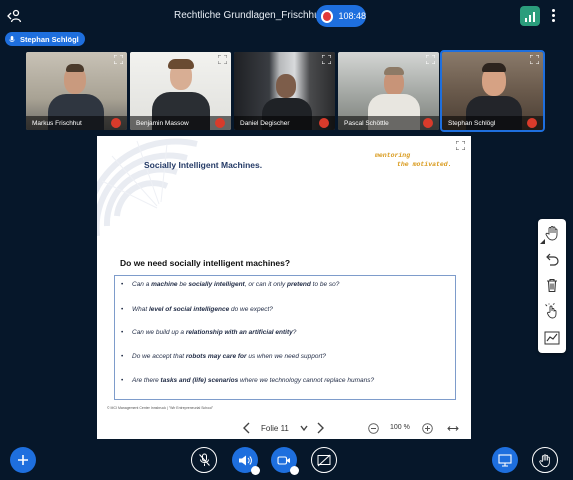  I want to click on audio-button, so click(246, 461).